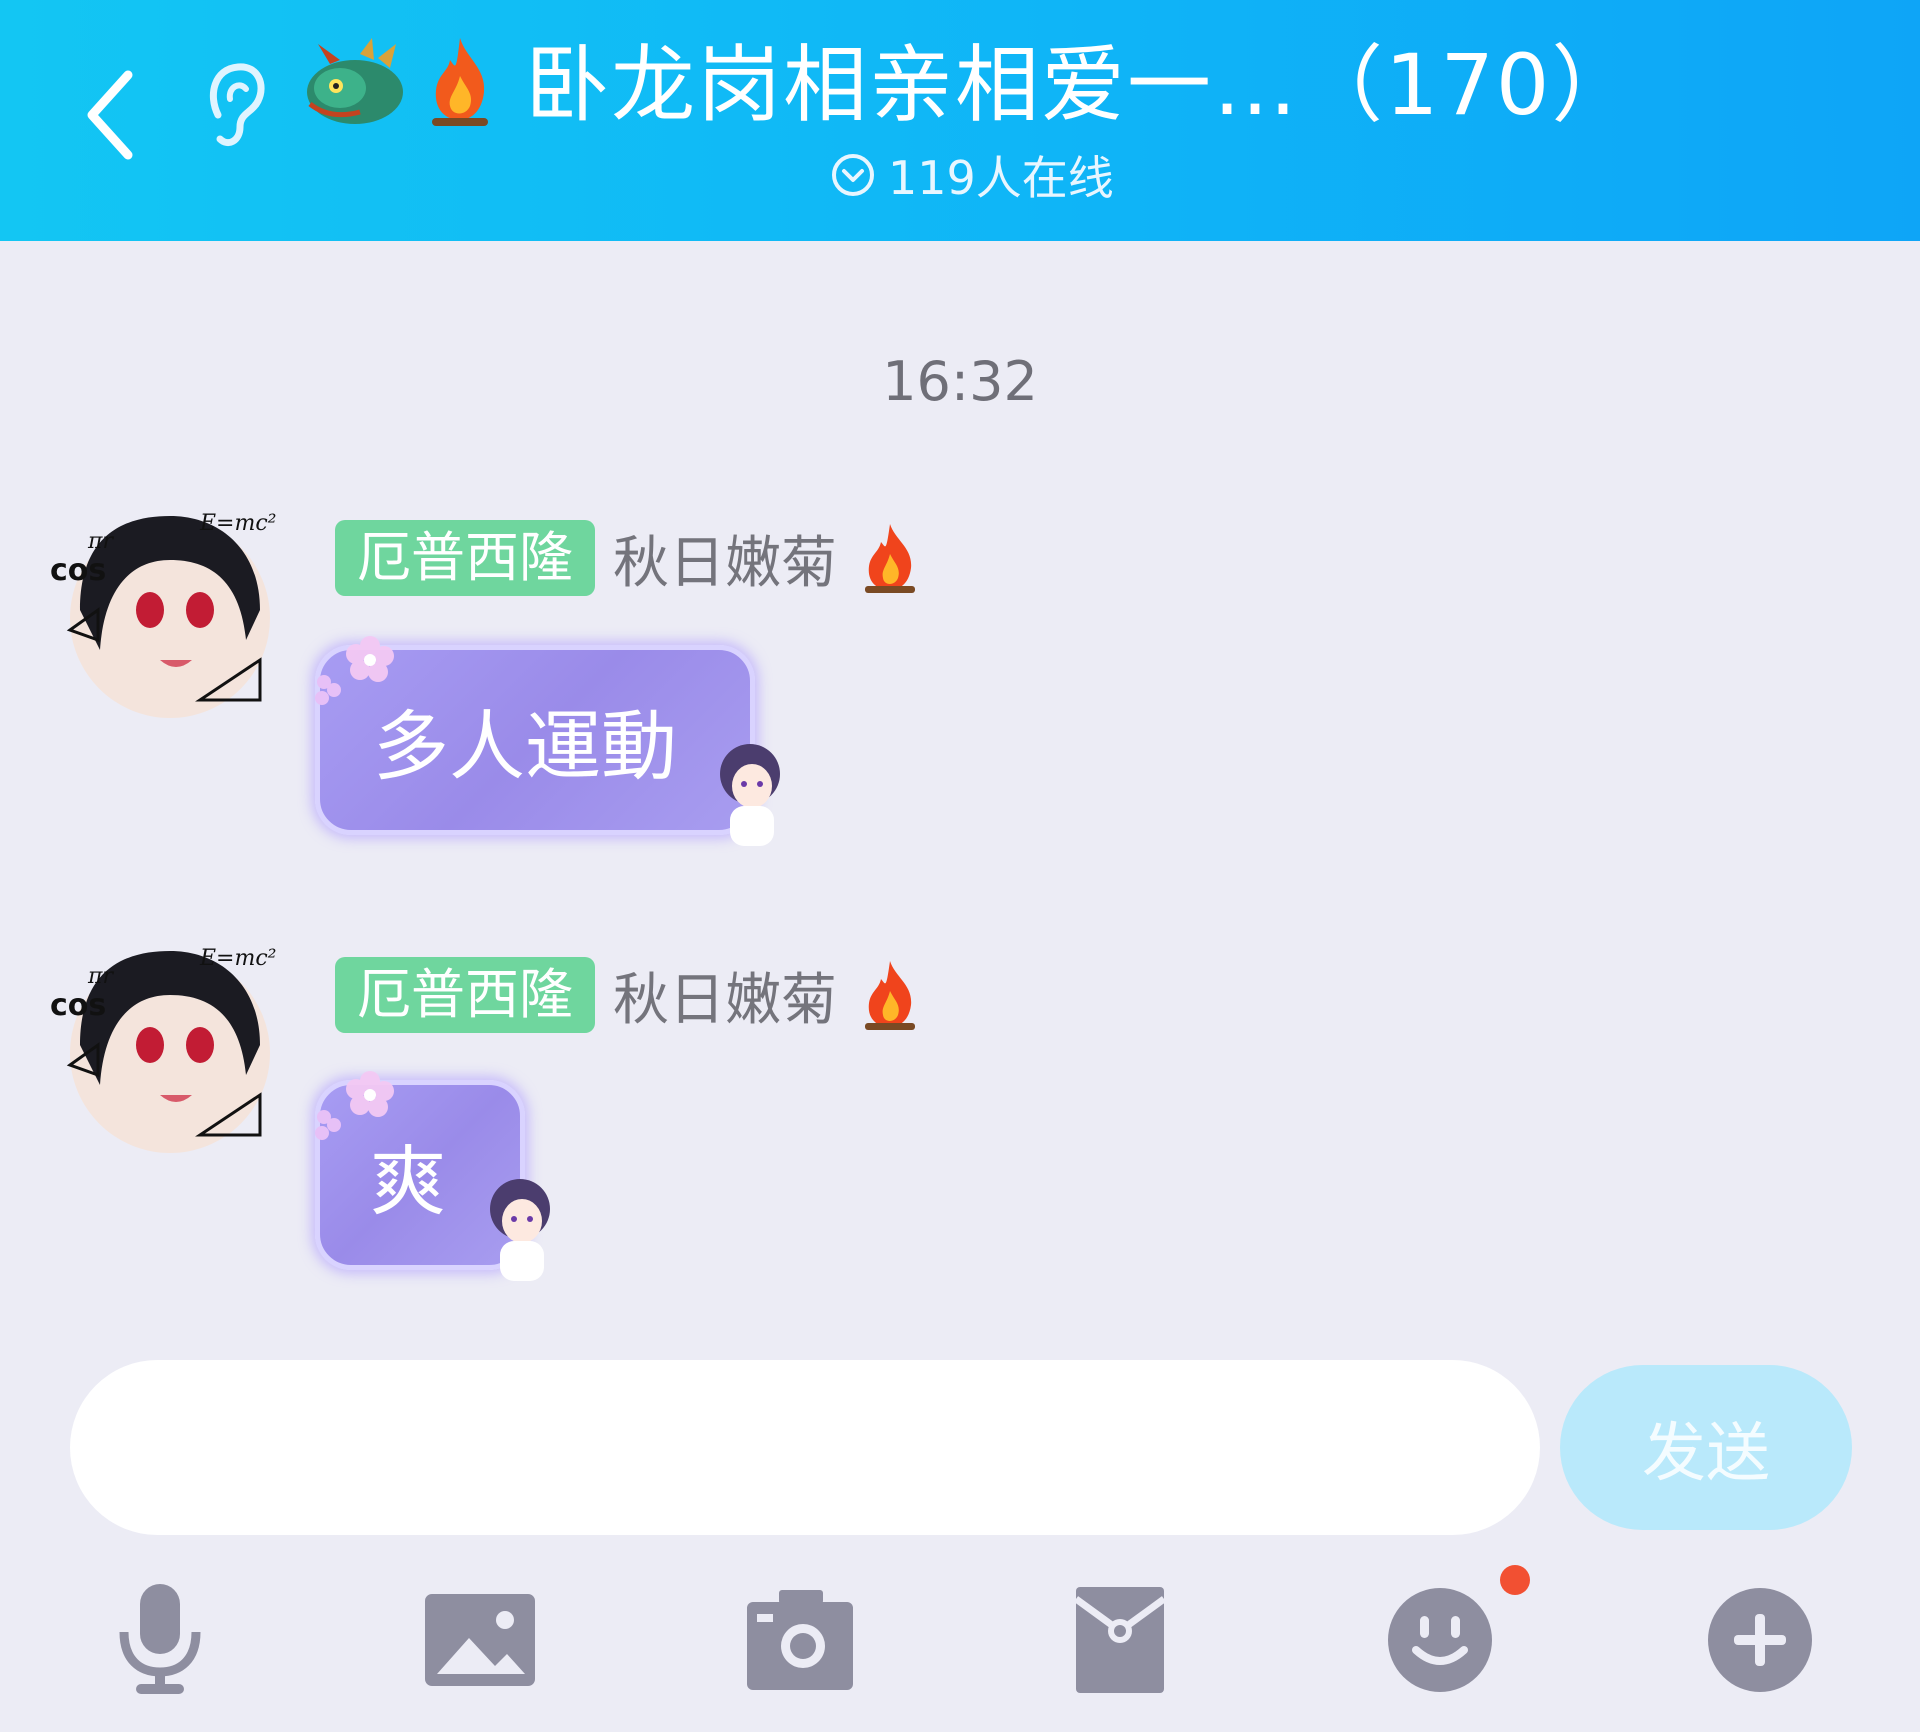  What do you see at coordinates (432, 1176) in the screenshot?
I see `message-bubble: 爽` at bounding box center [432, 1176].